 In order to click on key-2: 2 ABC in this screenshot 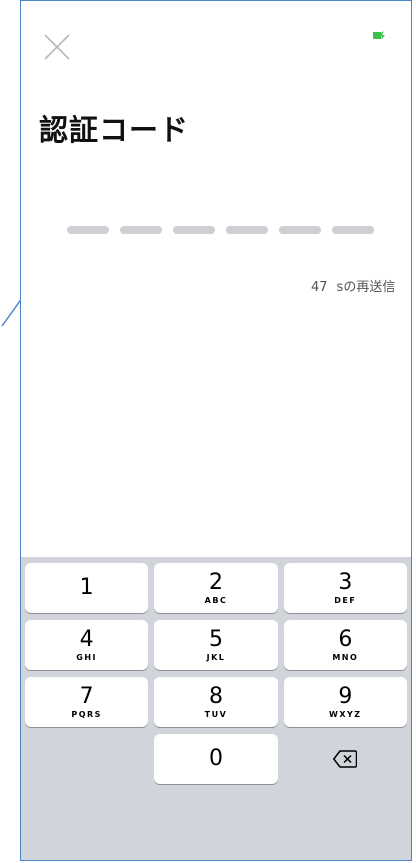, I will do `click(216, 588)`.